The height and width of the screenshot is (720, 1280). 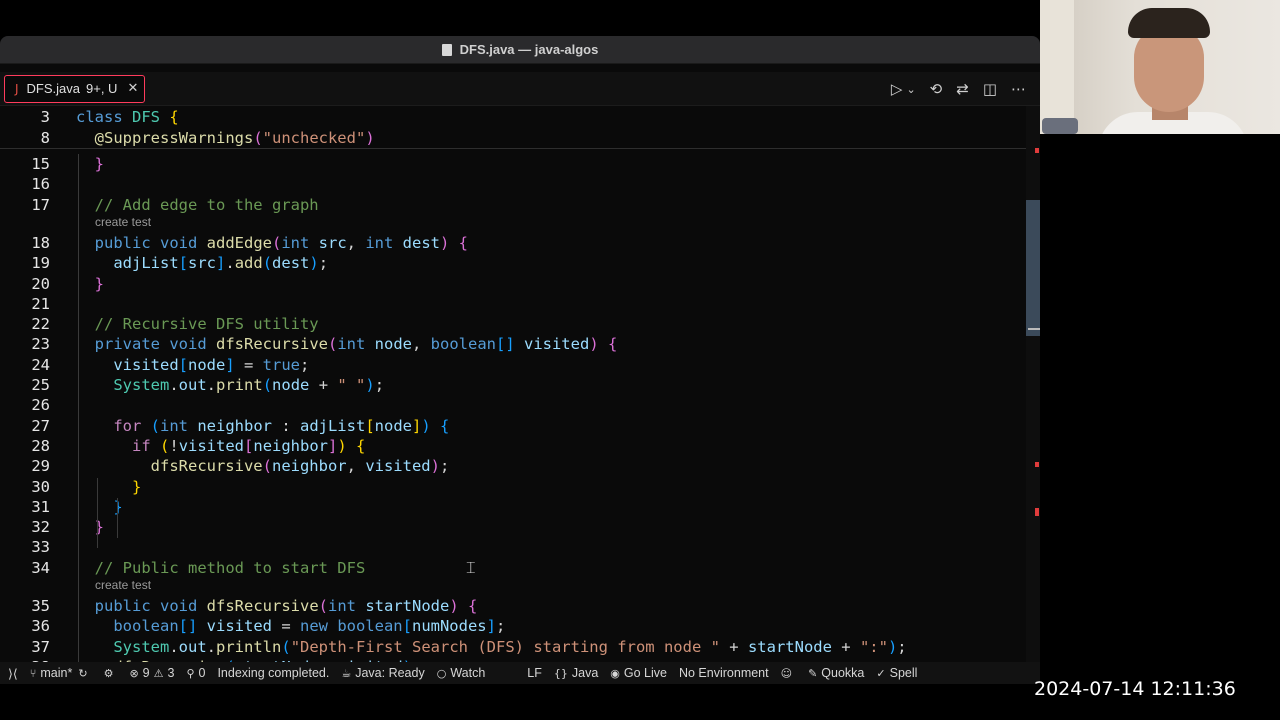 I want to click on line-number: 32, so click(x=40, y=527).